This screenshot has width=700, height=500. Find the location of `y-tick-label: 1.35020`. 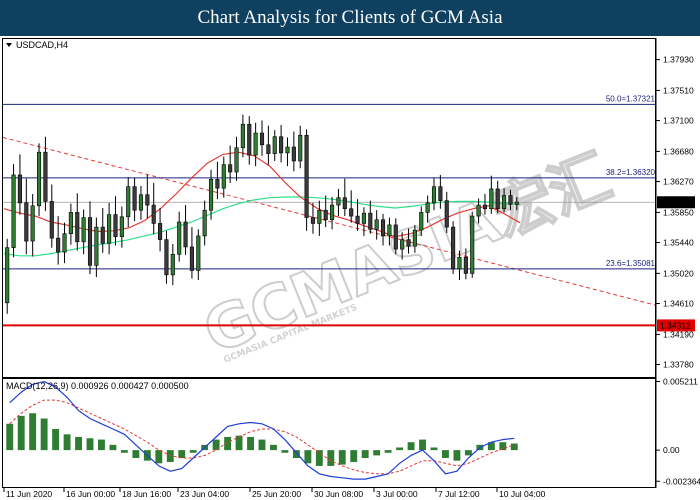

y-tick-label: 1.35020 is located at coordinates (678, 273).